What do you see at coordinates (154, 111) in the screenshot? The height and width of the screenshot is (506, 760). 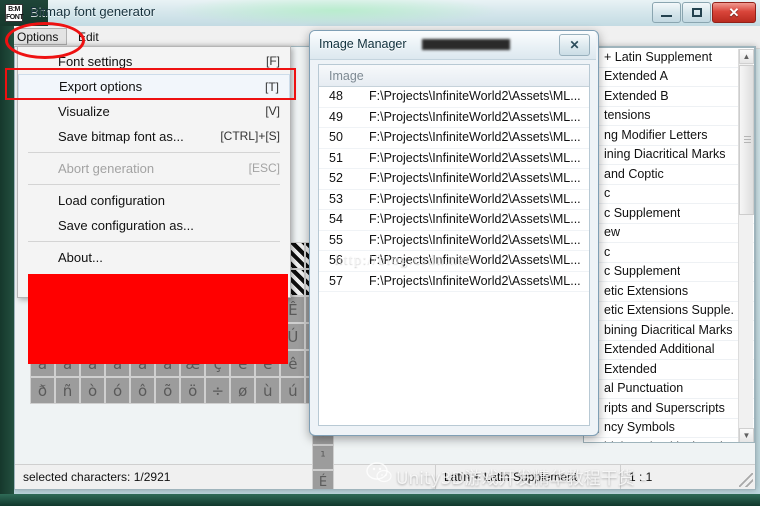 I see `menu-entry-visualize: Visualize [V]` at bounding box center [154, 111].